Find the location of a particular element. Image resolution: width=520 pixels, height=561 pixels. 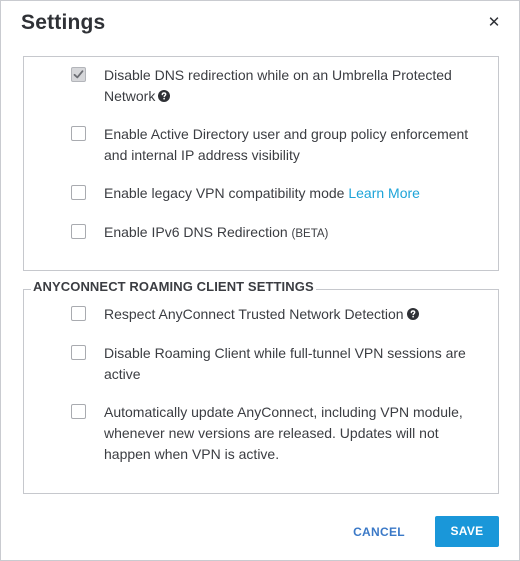

checkbox-disable-roaming-client is located at coordinates (78, 352).